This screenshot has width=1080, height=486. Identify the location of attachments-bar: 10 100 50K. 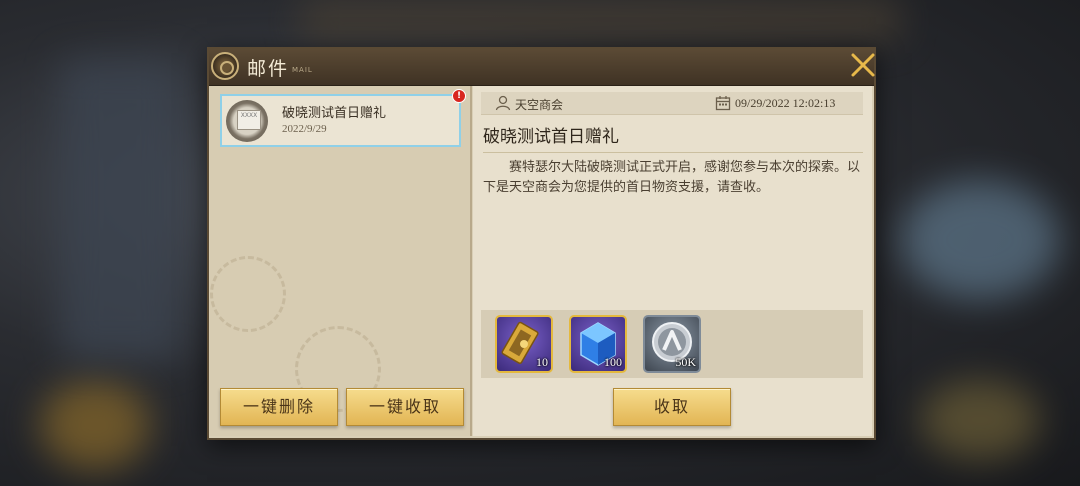
(672, 344).